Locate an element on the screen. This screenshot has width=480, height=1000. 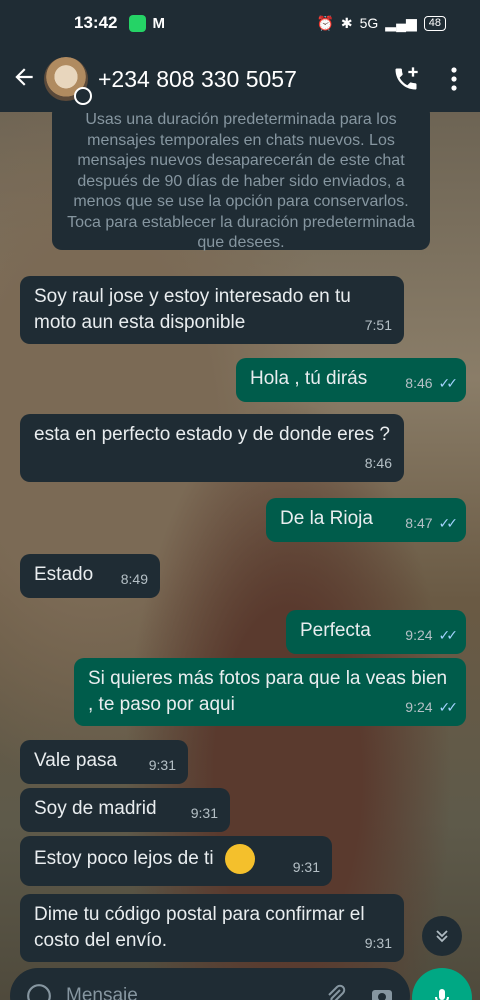
message-input is located at coordinates (166, 992).